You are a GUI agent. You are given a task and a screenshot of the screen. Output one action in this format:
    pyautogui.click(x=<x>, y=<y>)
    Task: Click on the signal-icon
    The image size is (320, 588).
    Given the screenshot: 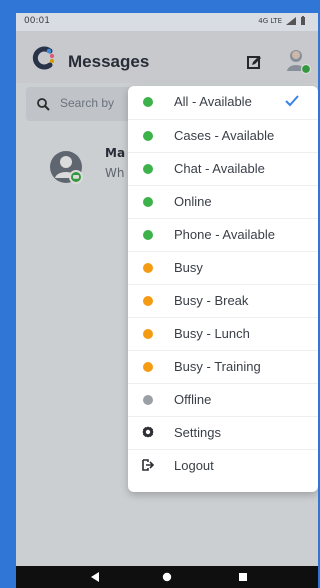 What is the action you would take?
    pyautogui.click(x=291, y=20)
    